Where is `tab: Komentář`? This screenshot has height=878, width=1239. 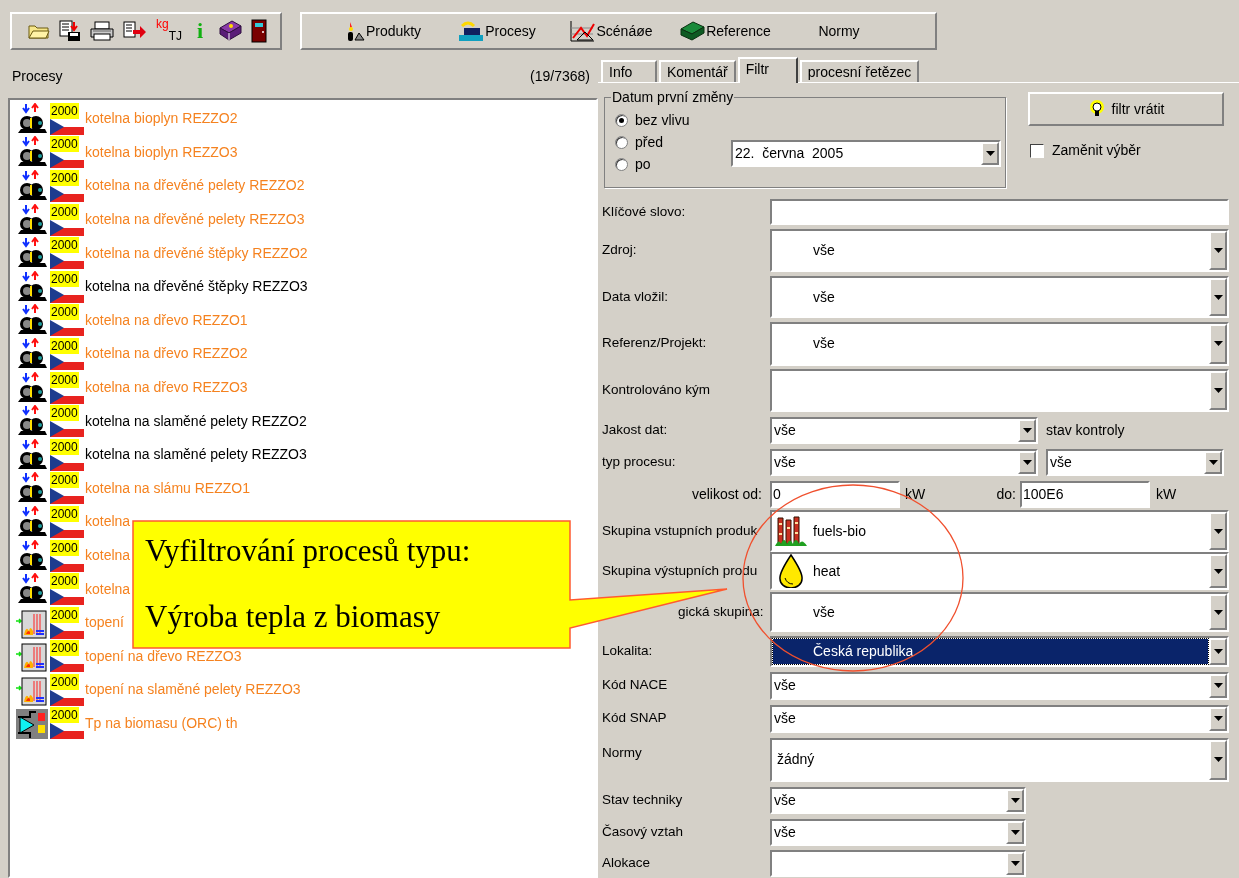 tab: Komentář is located at coordinates (697, 71).